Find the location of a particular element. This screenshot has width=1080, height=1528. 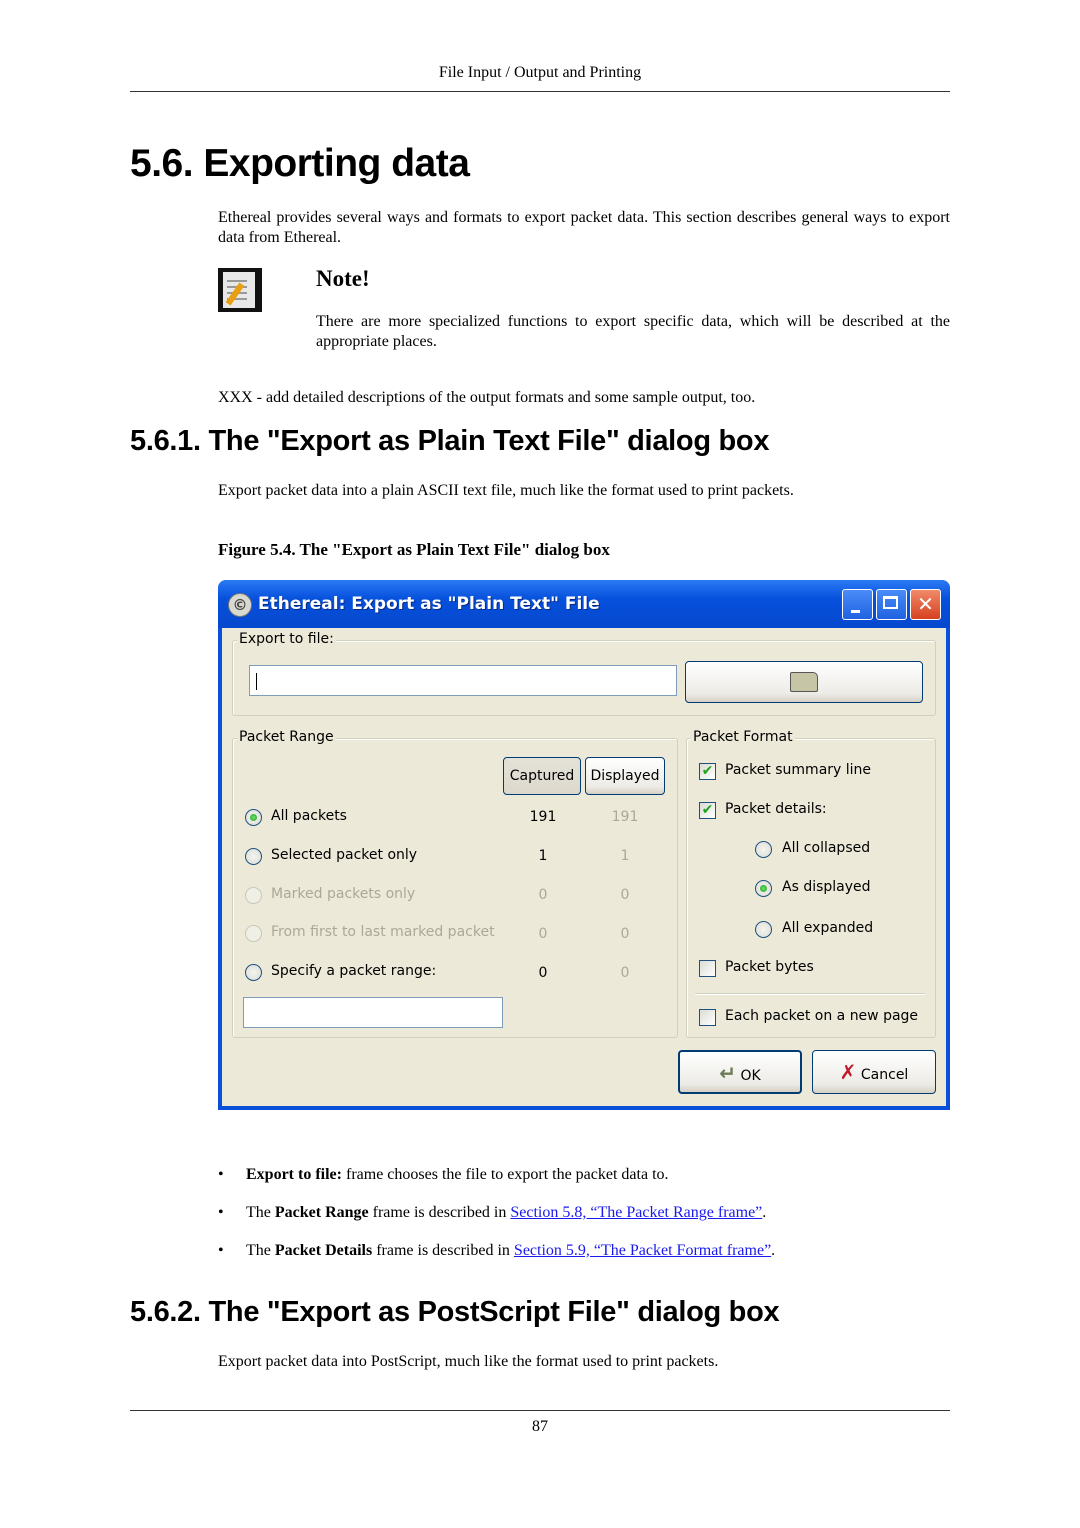

dialog-title: Ethereal: Export as "Plain Text" File is located at coordinates (429, 604).